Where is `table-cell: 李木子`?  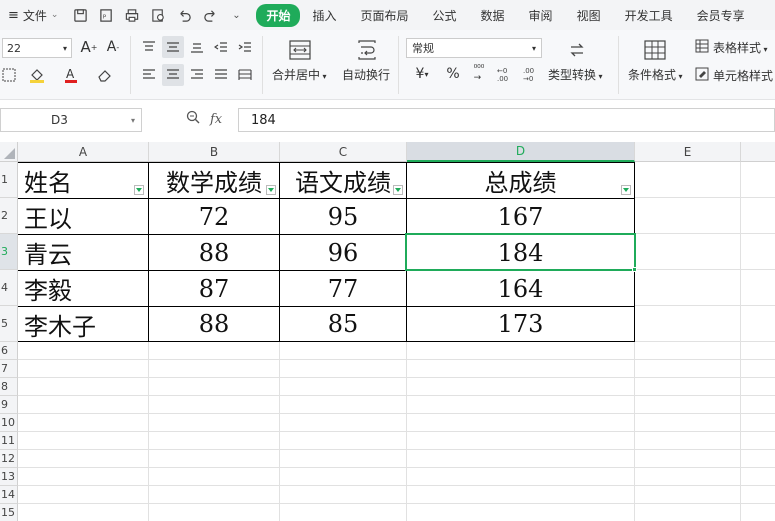 table-cell: 李木子 is located at coordinates (83, 324).